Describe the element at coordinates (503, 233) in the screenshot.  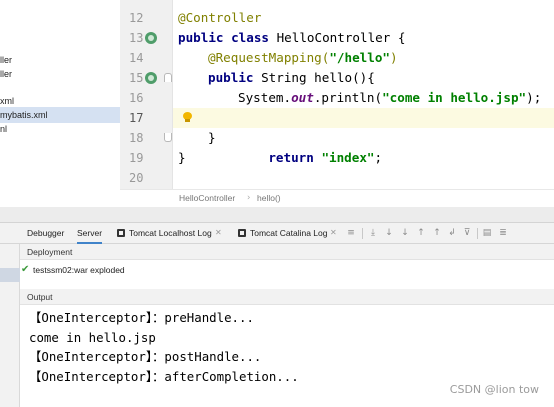
I see `settings-icon: ≣` at that location.